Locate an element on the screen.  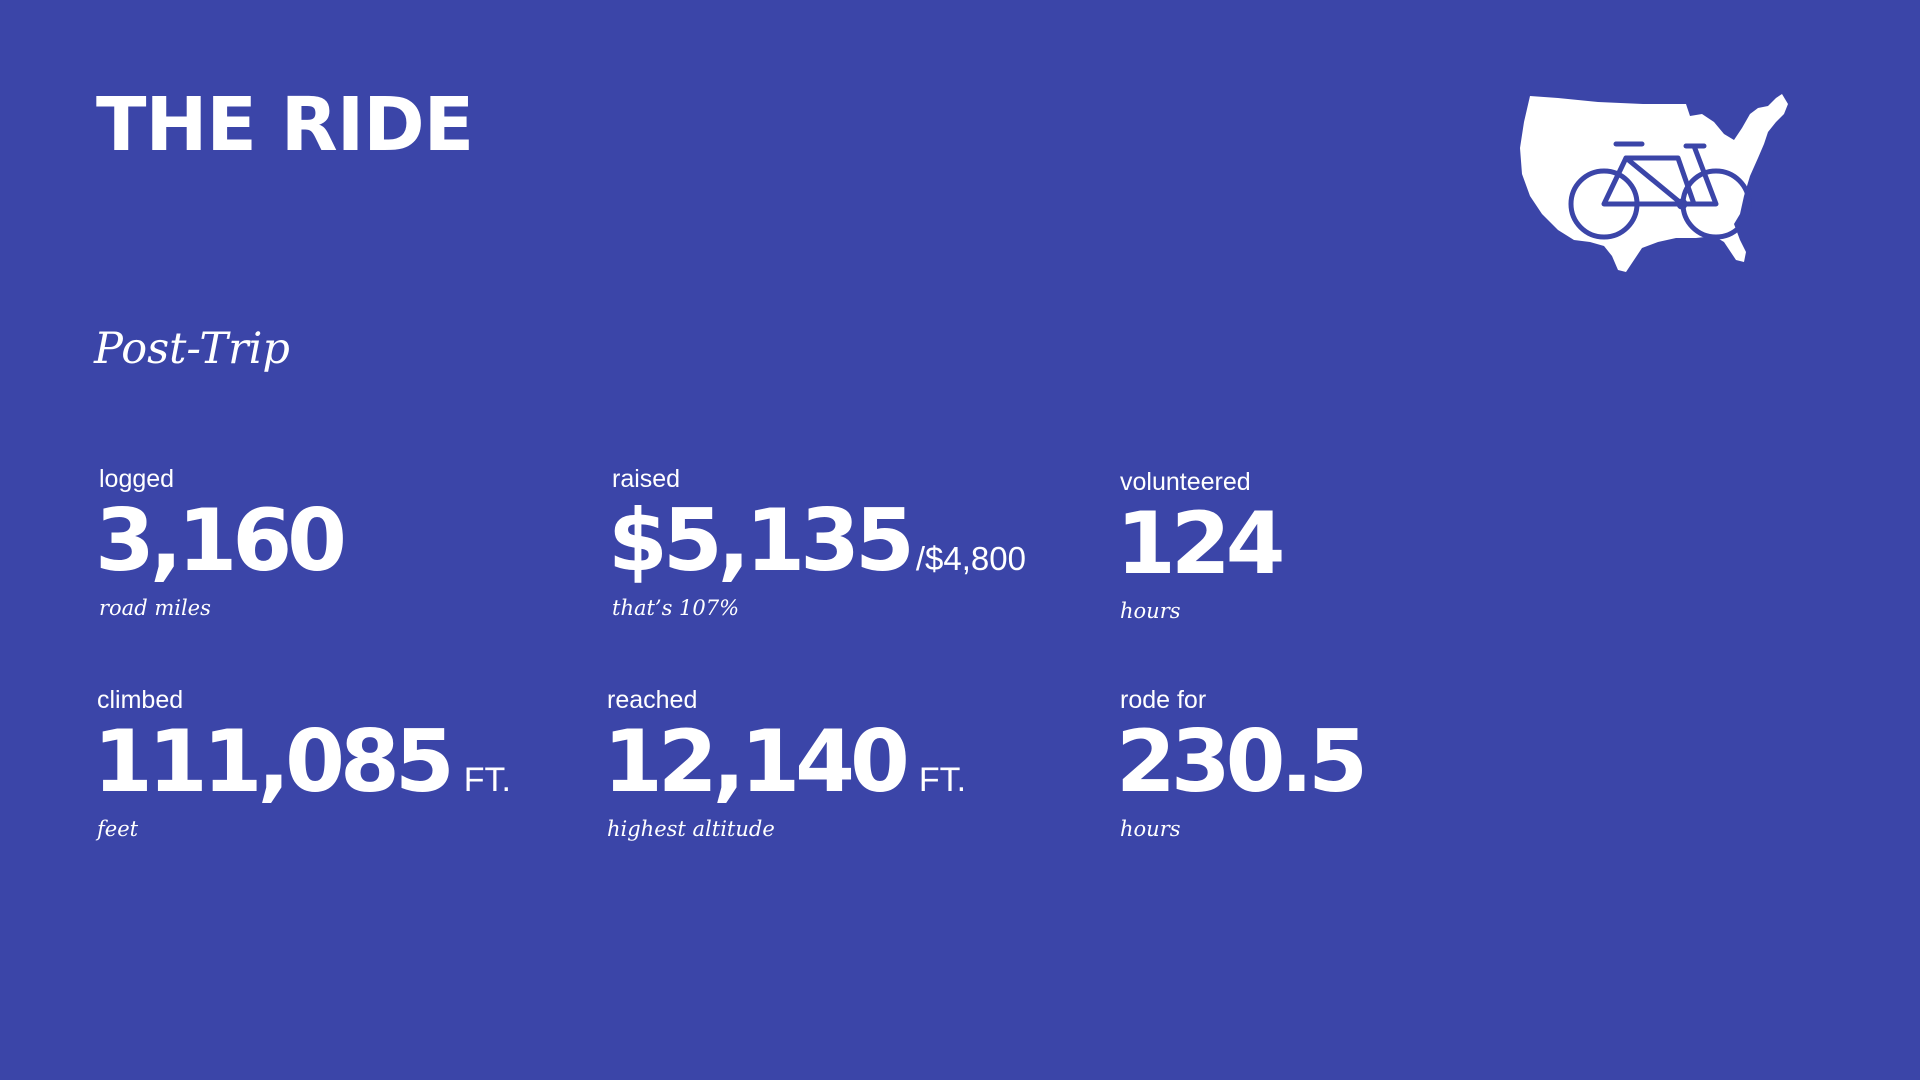
stat-value-row: 111,085 FT. is located at coordinates (302, 762).